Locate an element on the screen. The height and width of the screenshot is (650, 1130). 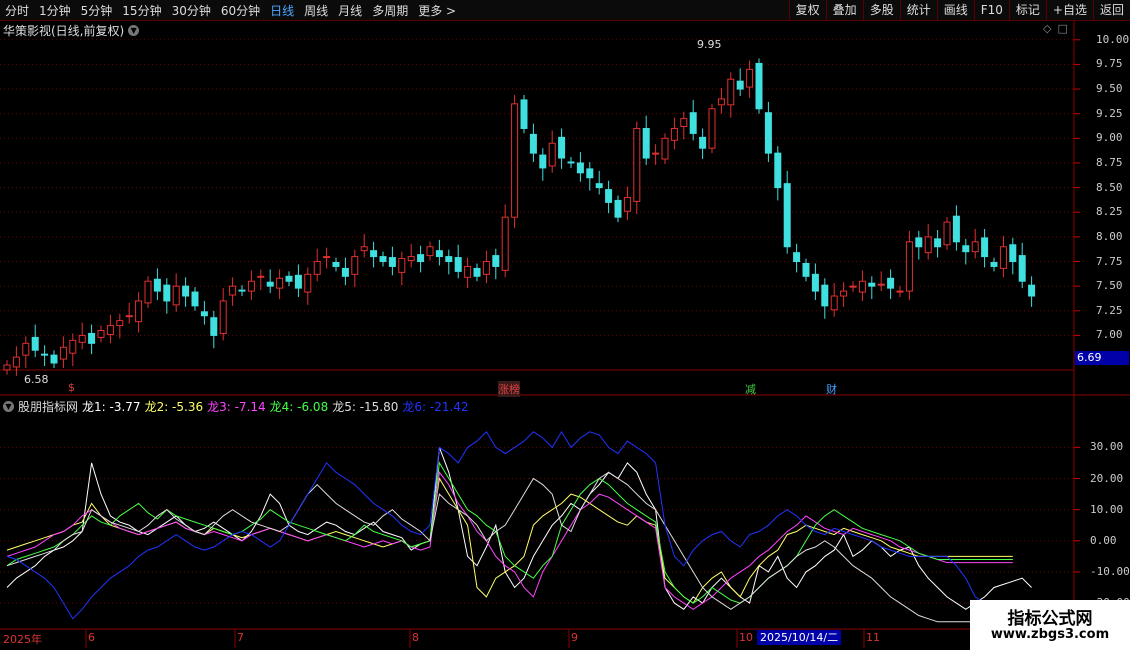
tab-period-1: 1分钟 is located at coordinates (55, 10).